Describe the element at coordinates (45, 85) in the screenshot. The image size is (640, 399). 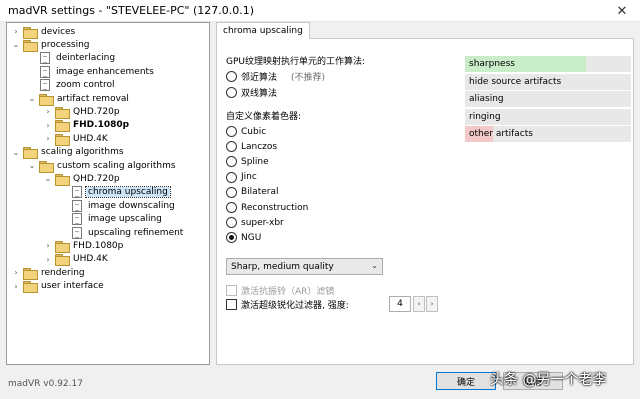
I see `page-icon` at that location.